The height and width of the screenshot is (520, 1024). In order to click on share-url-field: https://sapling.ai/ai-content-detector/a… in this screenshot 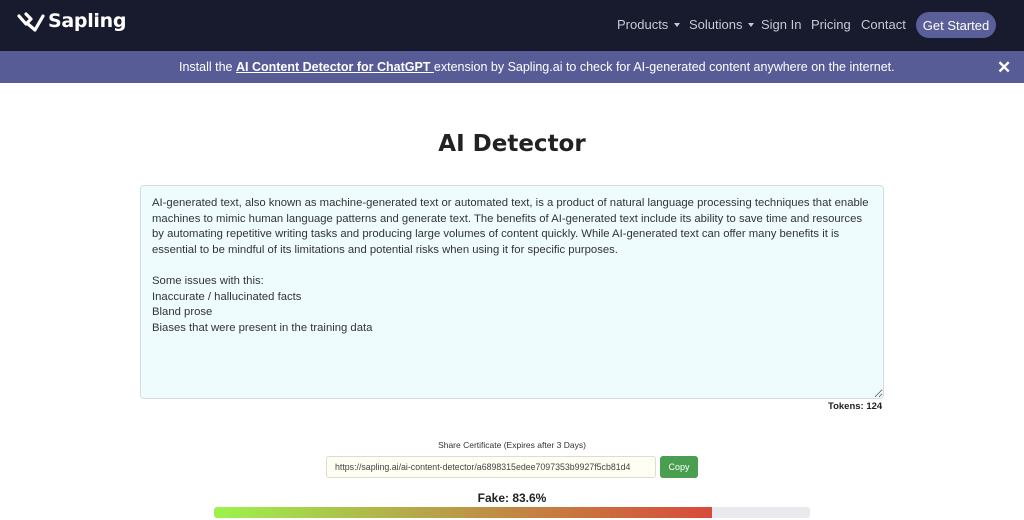, I will do `click(491, 467)`.